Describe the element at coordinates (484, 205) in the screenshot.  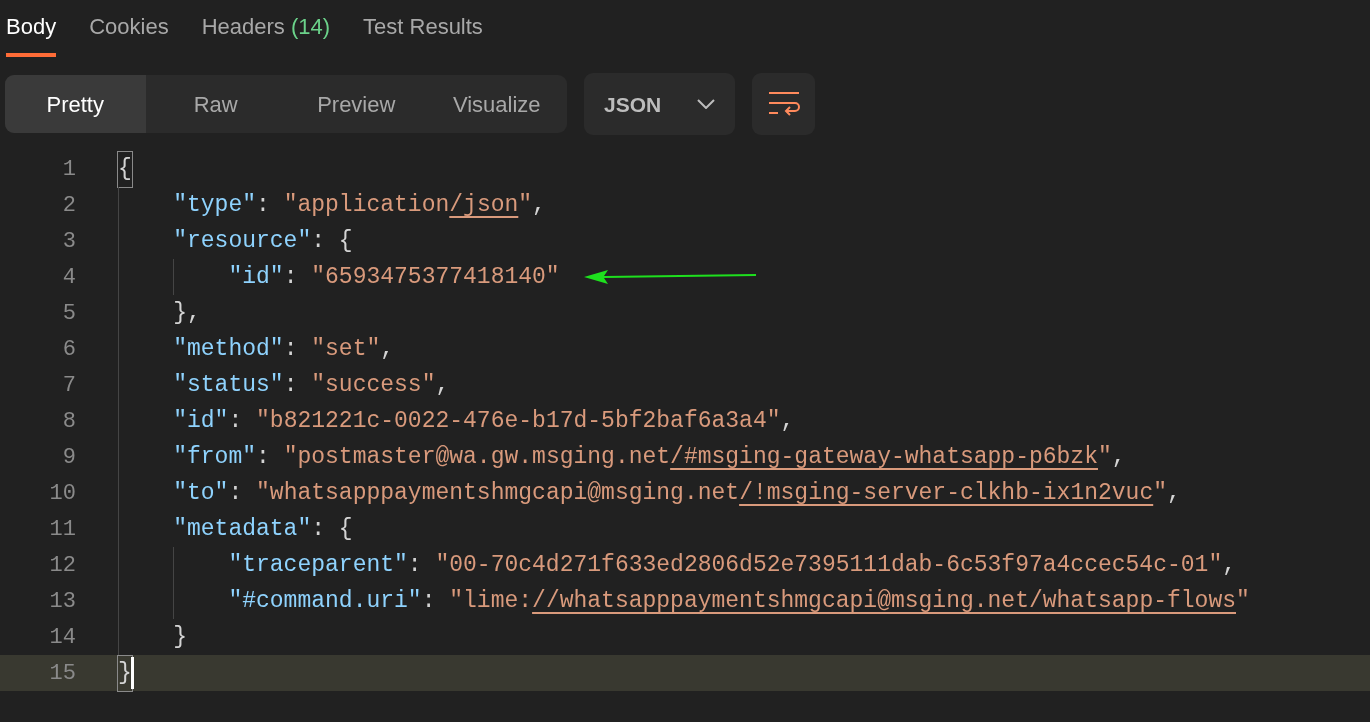
I see `code-link: /json` at that location.